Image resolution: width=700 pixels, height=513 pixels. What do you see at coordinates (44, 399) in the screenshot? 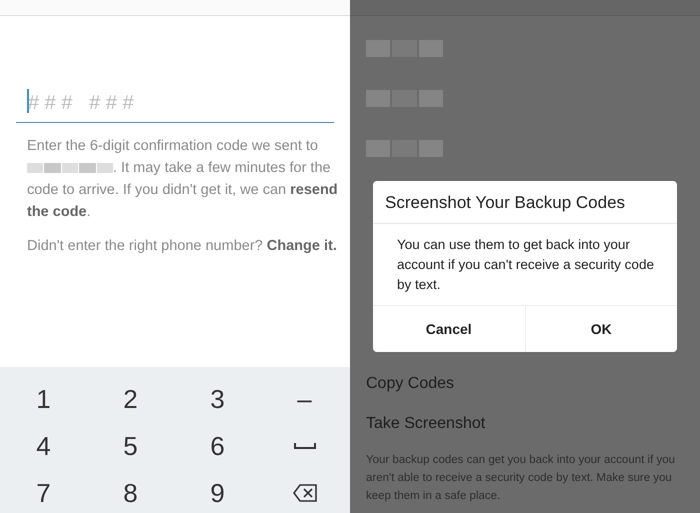
I see `keypad-key: 1` at bounding box center [44, 399].